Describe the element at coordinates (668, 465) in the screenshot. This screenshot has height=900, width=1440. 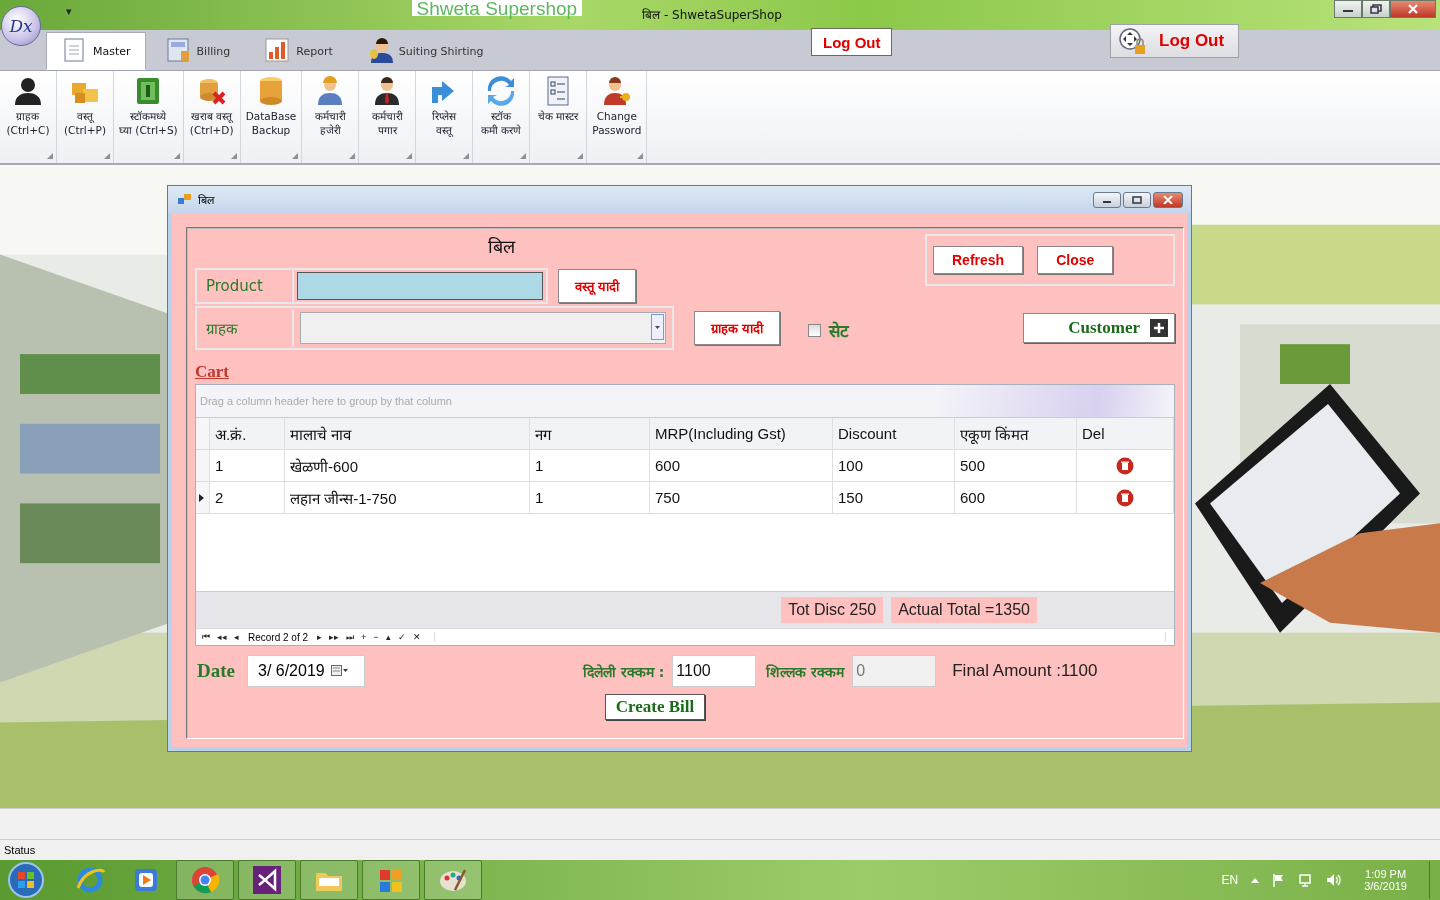
I see `table-cell: 600` at that location.